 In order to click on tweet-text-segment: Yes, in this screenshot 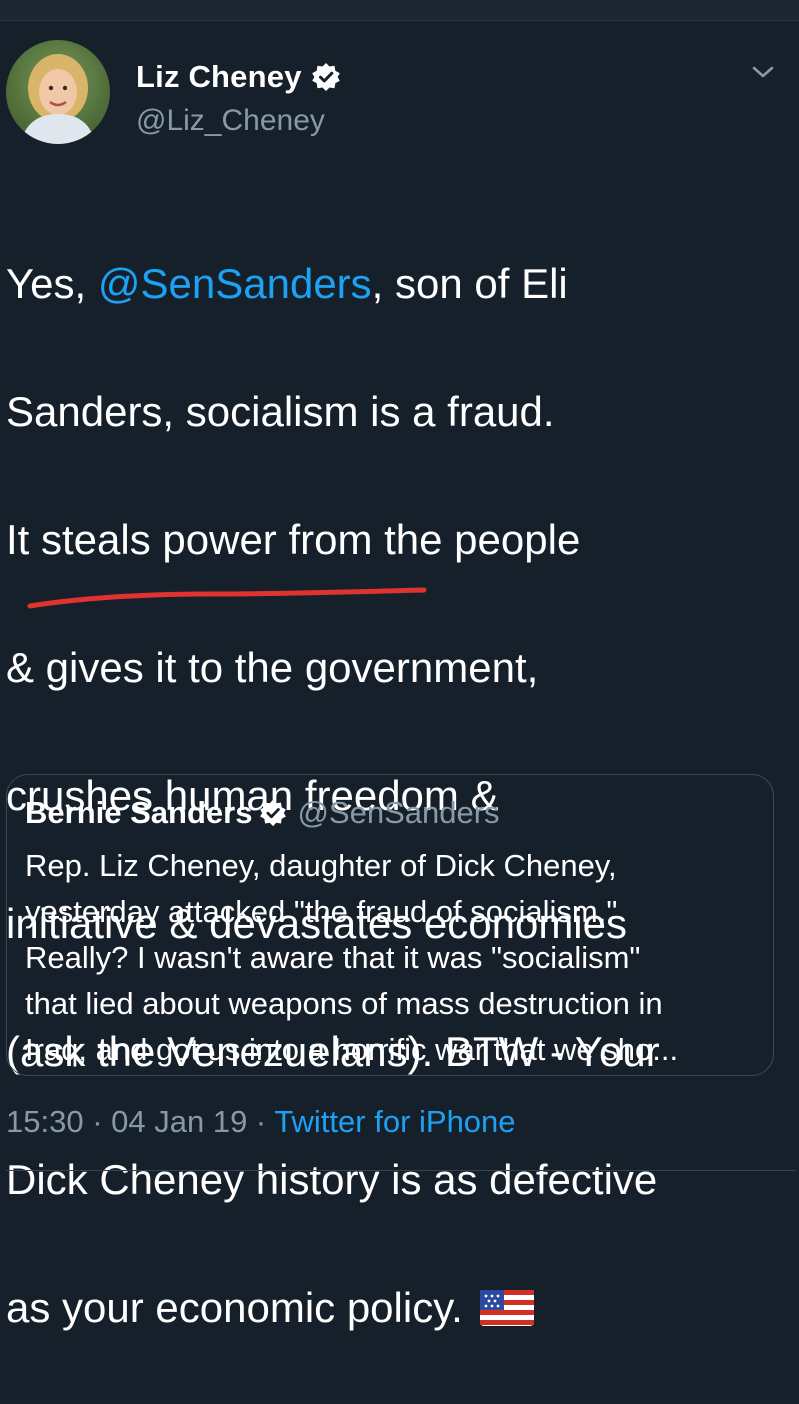, I will do `click(52, 283)`.